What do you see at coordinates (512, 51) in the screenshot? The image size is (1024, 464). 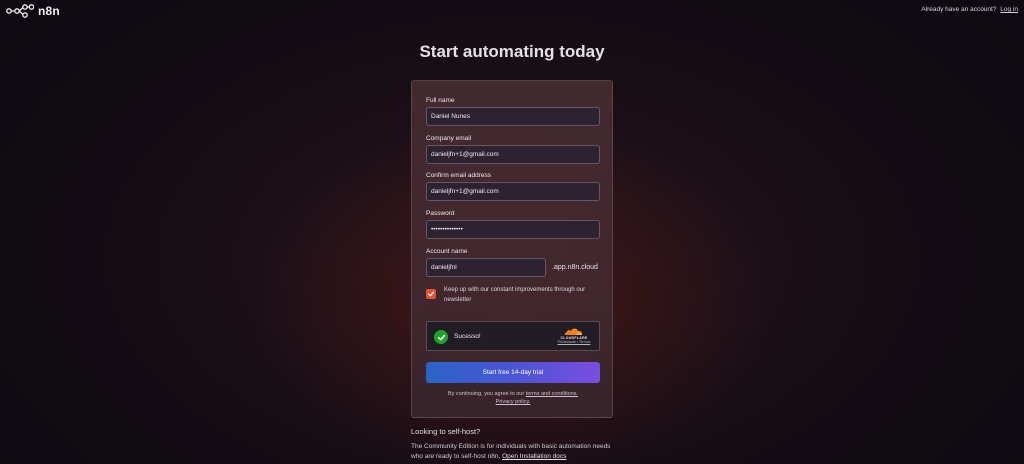 I see `page-title: Start automating today` at bounding box center [512, 51].